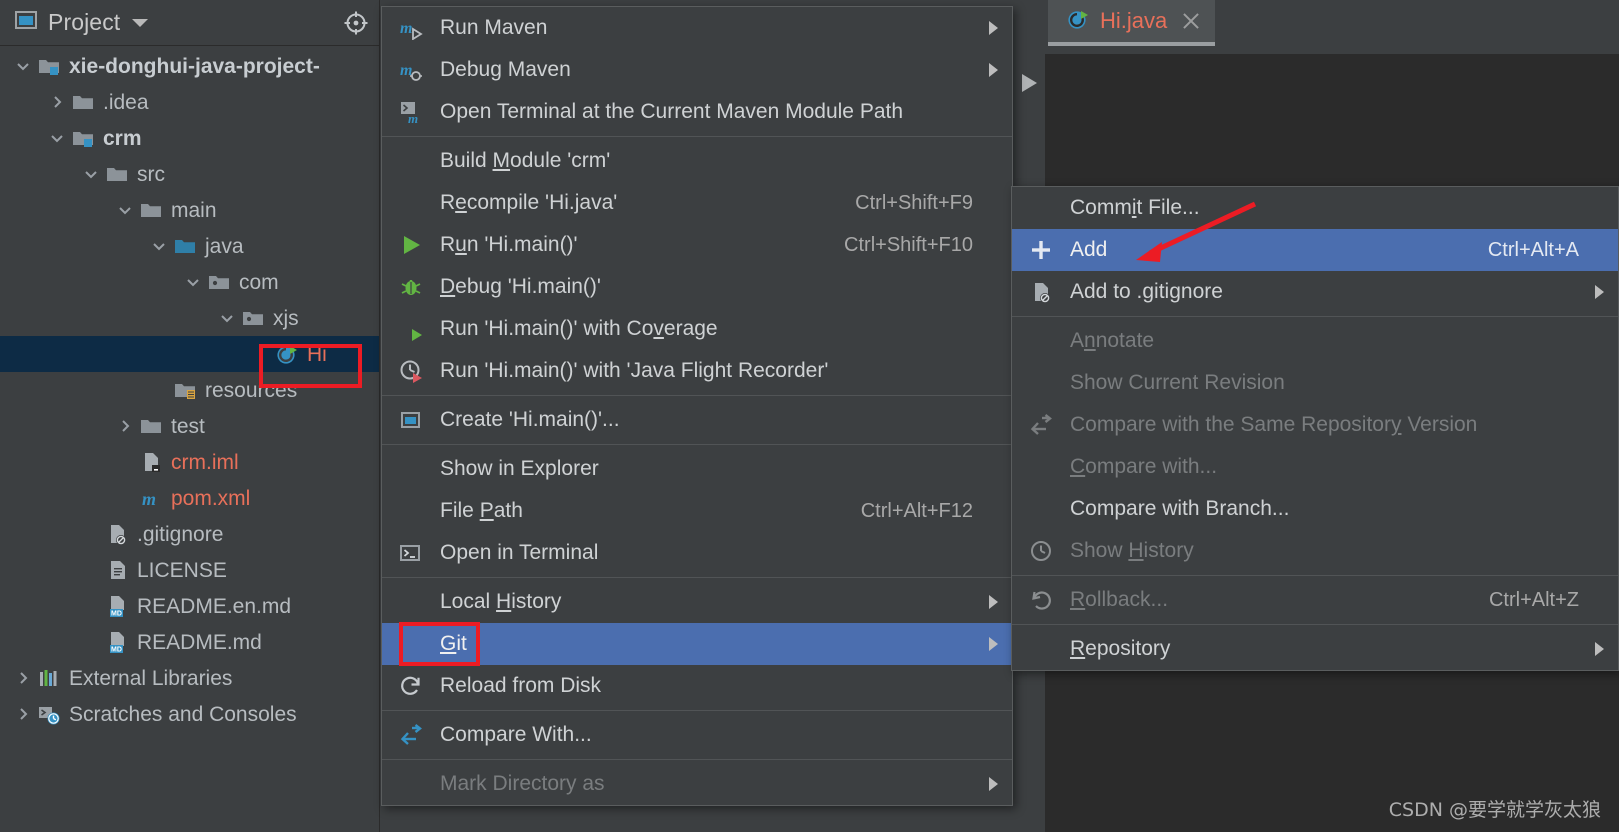 The image size is (1619, 832). What do you see at coordinates (501, 601) in the screenshot?
I see `menu-item-label: Local History` at bounding box center [501, 601].